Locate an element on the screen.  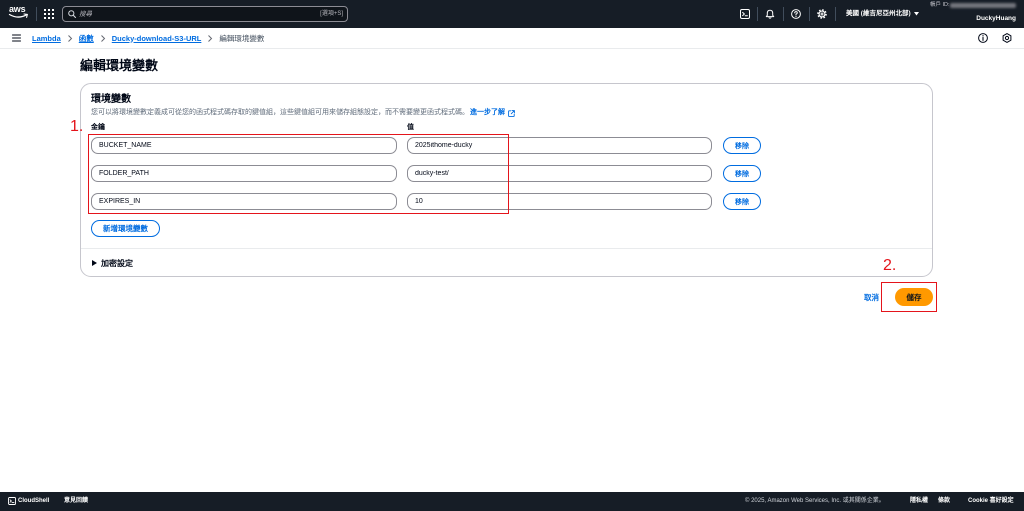
terms-link: 條款 is located at coordinates (944, 501).